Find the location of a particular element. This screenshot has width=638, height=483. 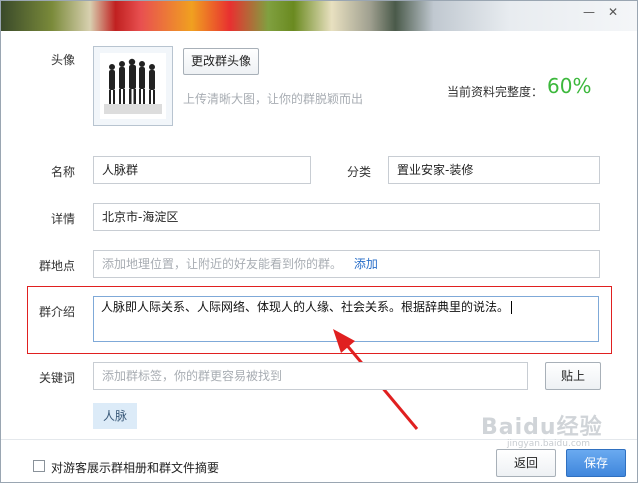

location-placeholder: 添加地理位置，让附近的好友能看到你的群。 is located at coordinates (222, 264).